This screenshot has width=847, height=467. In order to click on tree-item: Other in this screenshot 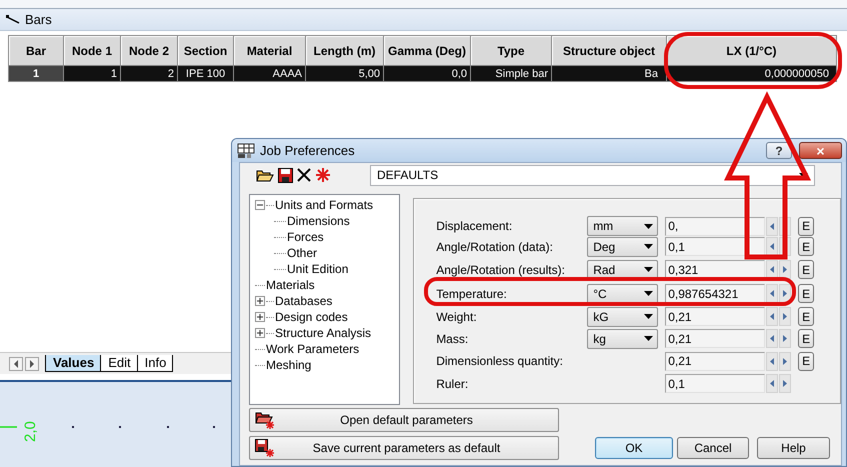, I will do `click(302, 253)`.